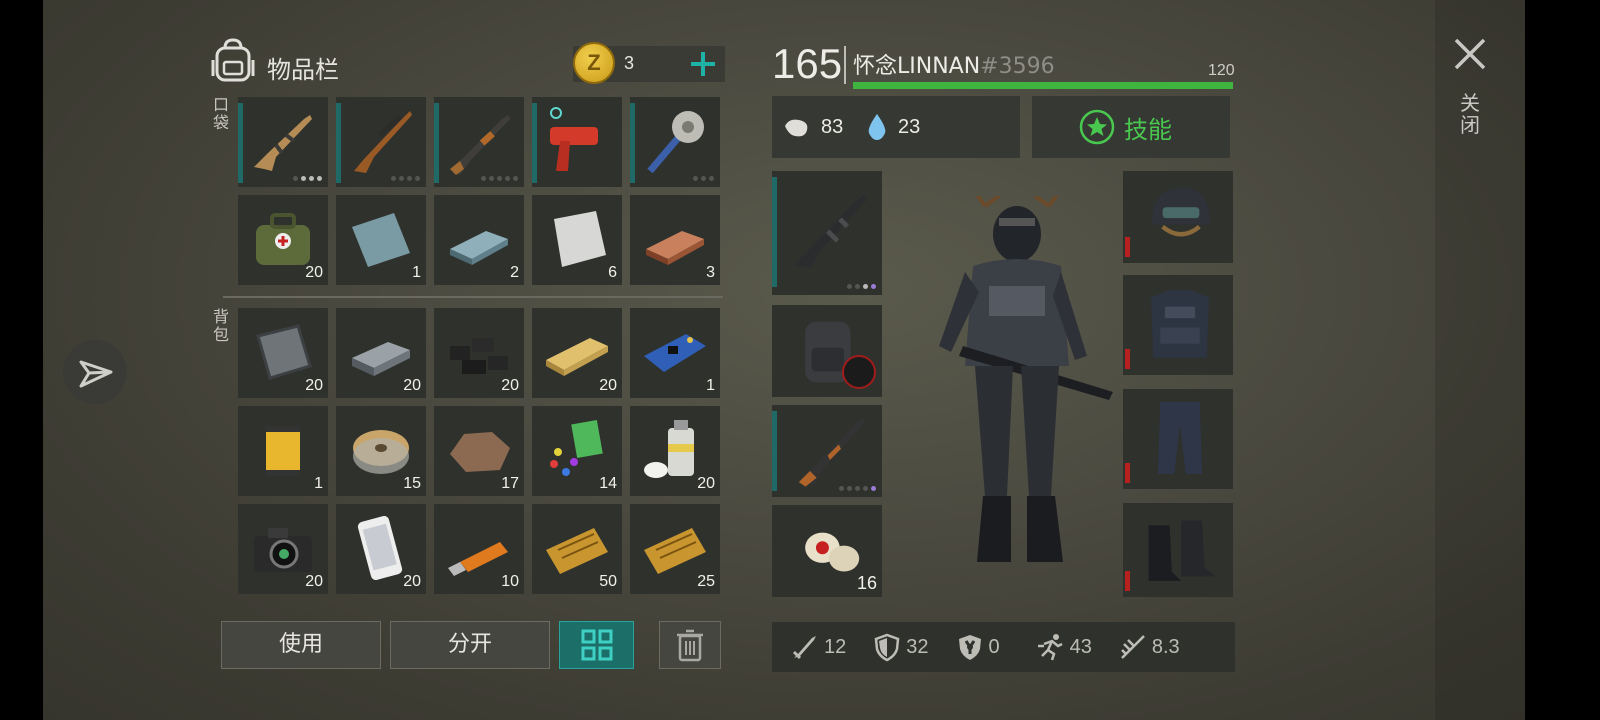 The width and height of the screenshot is (1600, 720). Describe the element at coordinates (510, 483) in the screenshot. I see `item-count: 17` at that location.